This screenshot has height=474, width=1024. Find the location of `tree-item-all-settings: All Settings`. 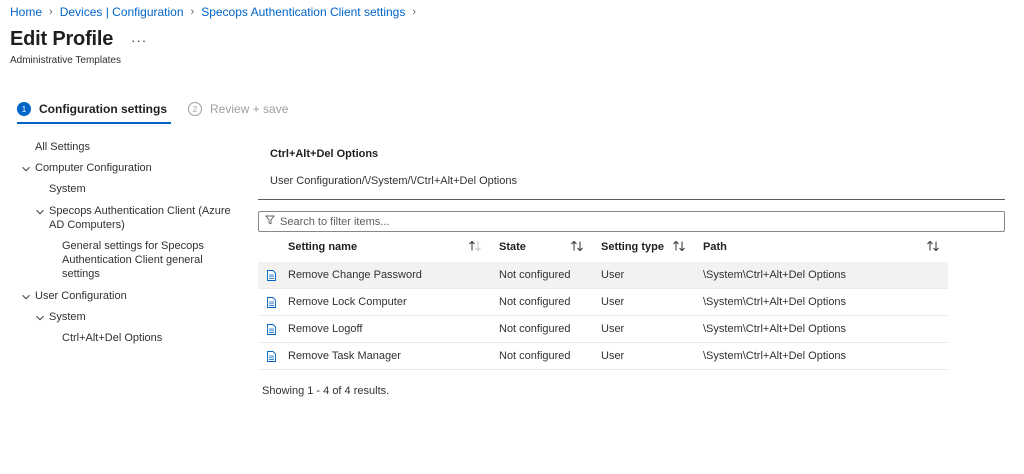

tree-item-all-settings: All Settings is located at coordinates (62, 147).